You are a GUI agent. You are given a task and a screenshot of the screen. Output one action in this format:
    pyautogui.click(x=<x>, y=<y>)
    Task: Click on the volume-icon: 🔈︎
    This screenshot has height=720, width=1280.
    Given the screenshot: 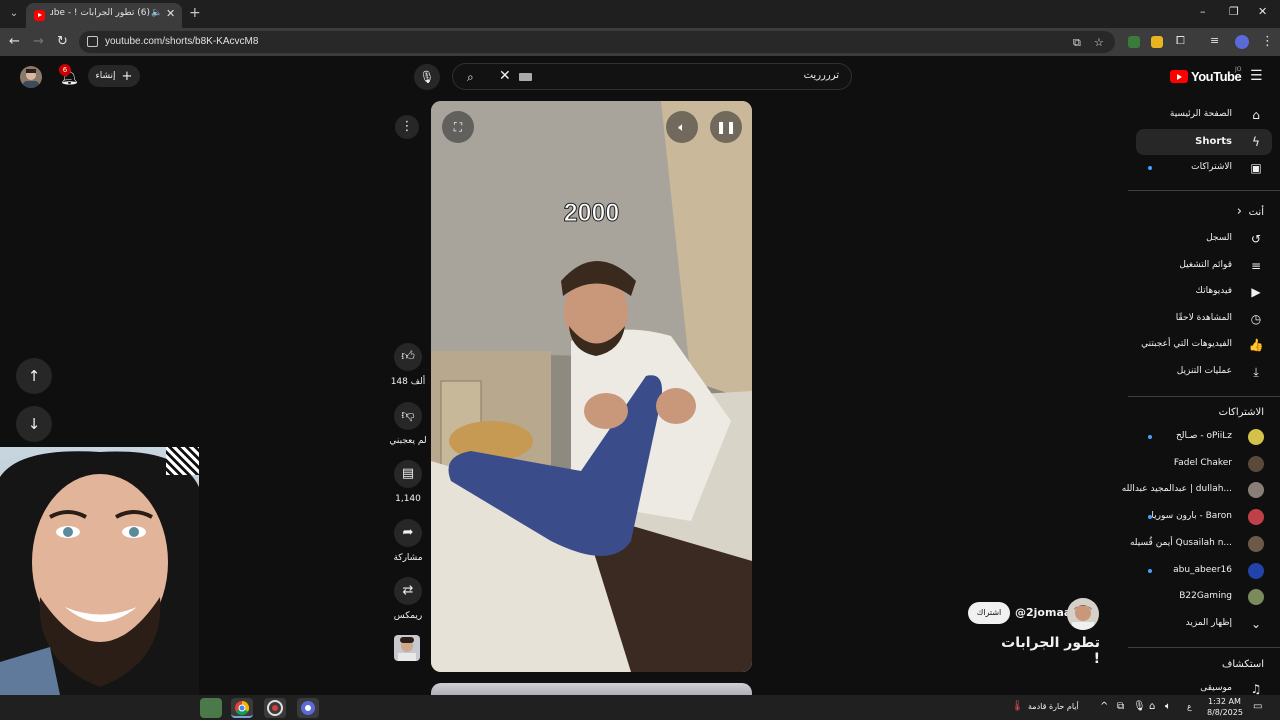 What is the action you would take?
    pyautogui.click(x=682, y=127)
    